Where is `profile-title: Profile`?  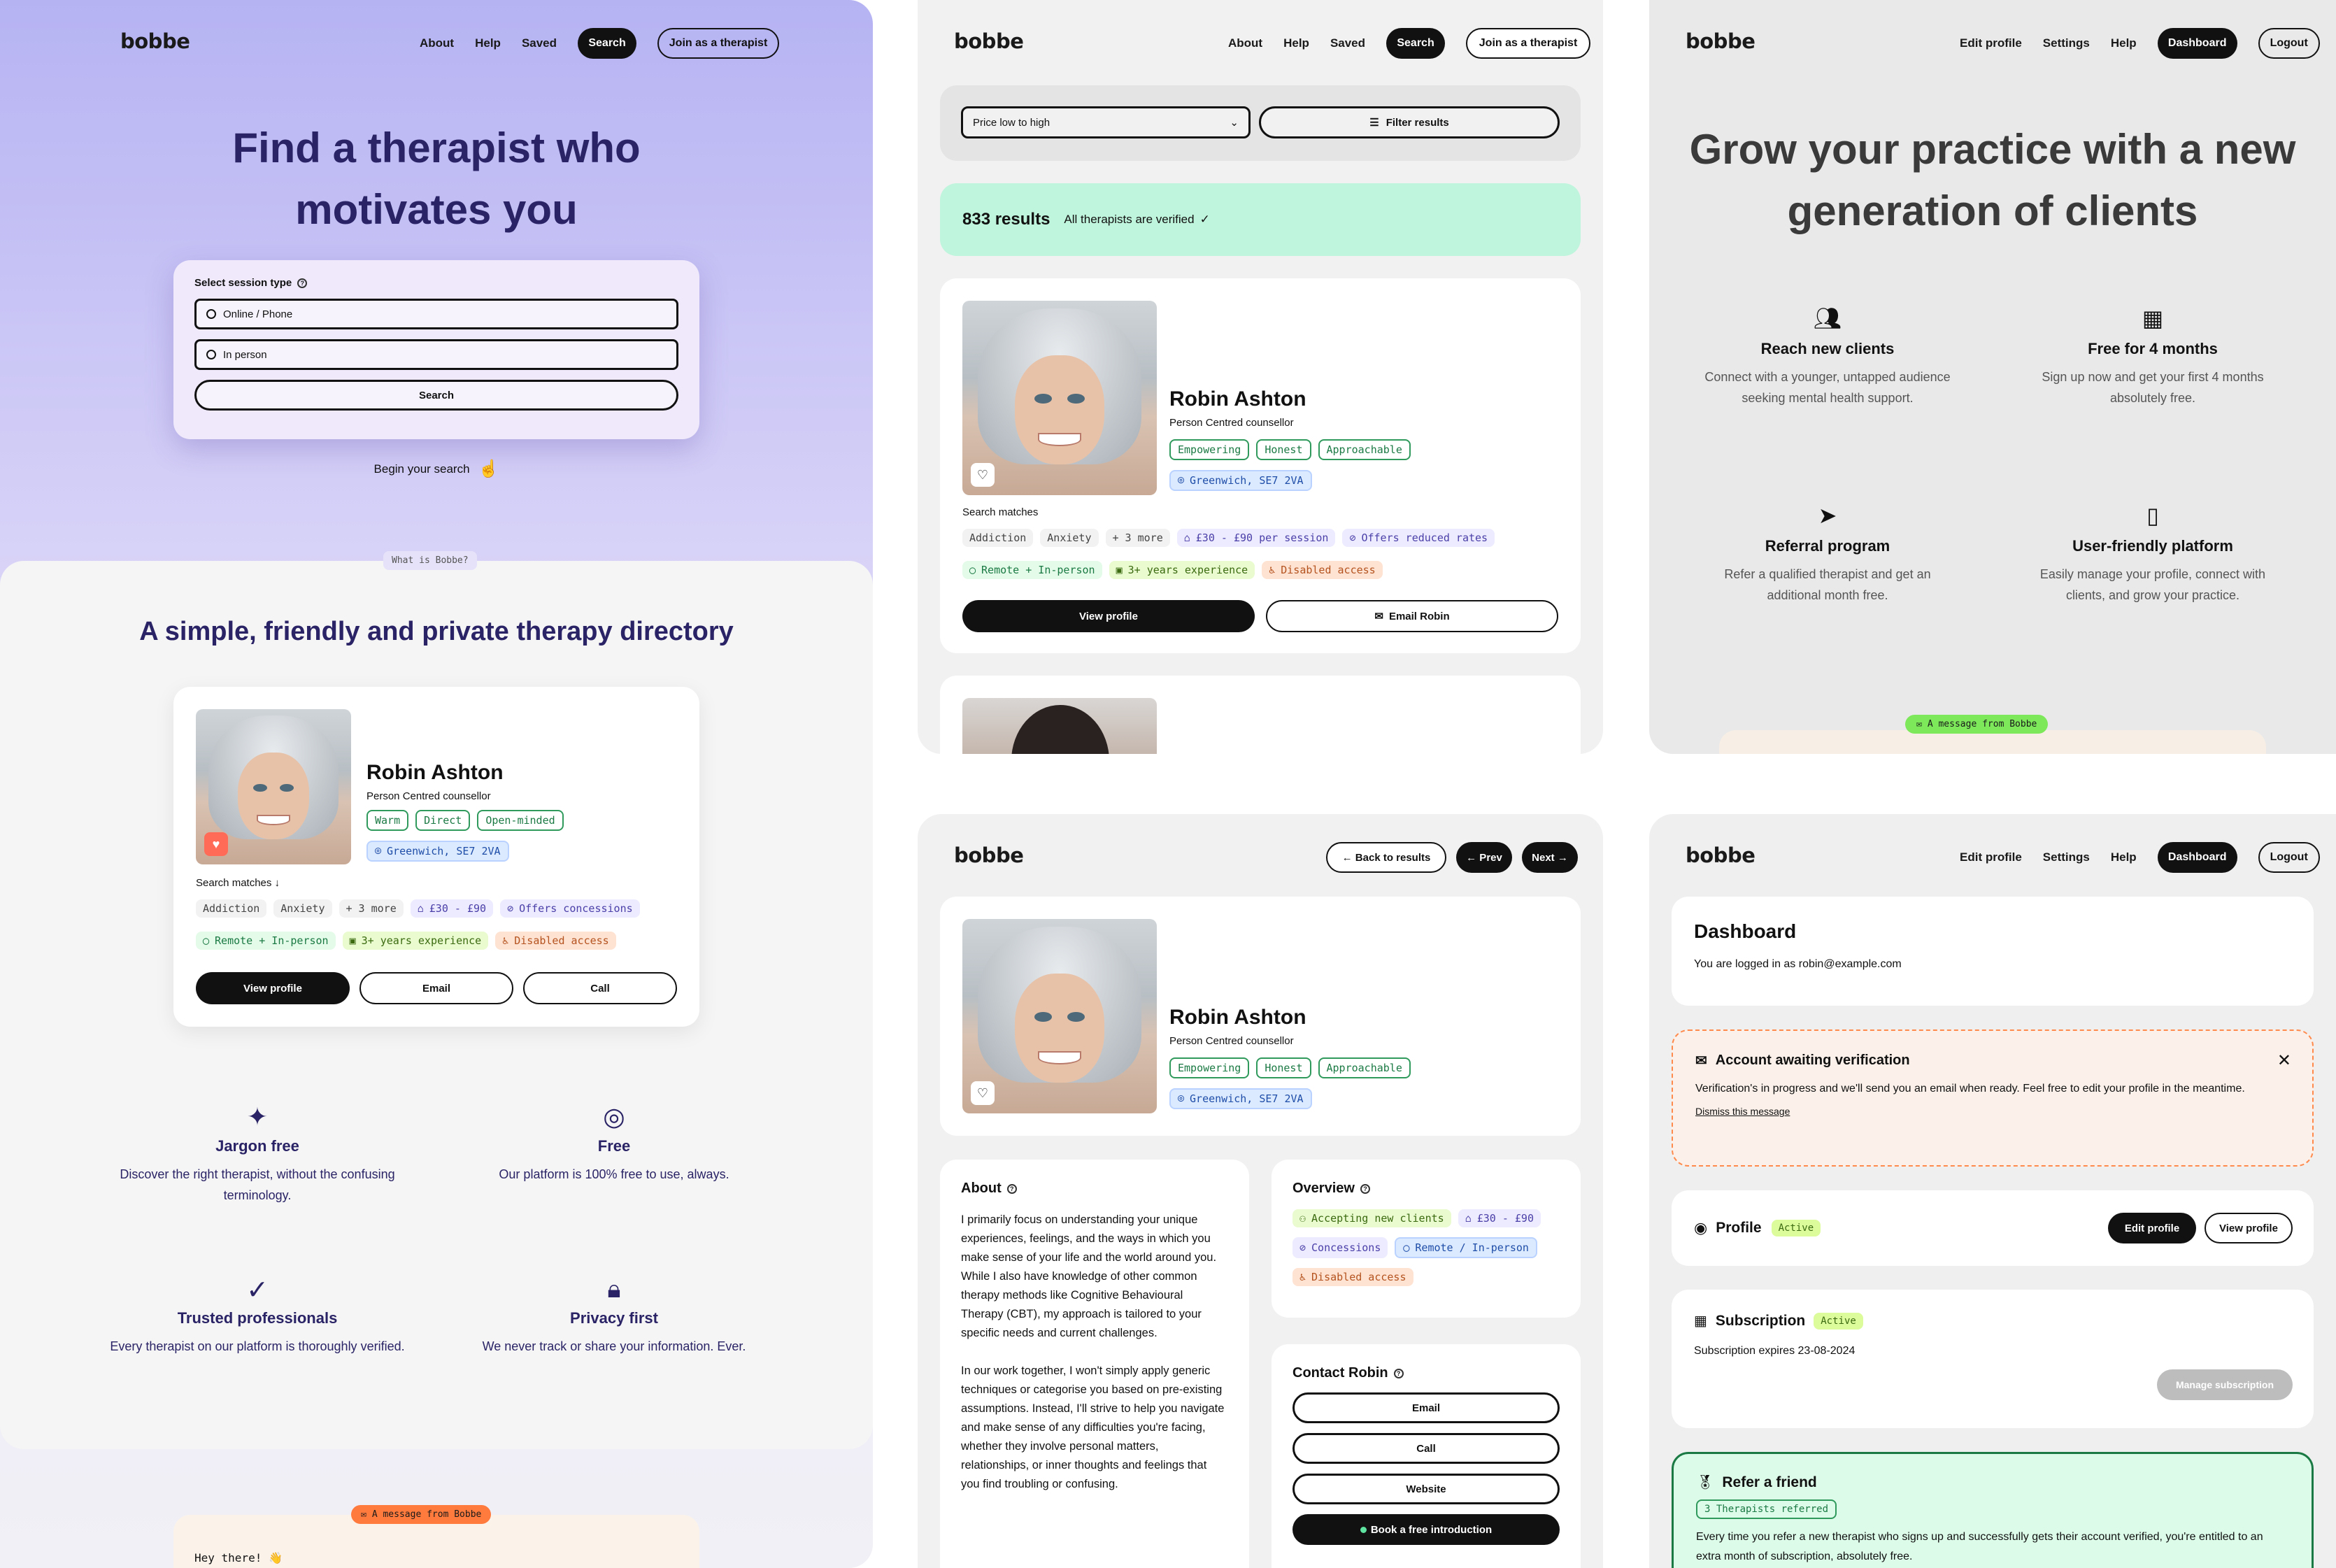 profile-title: Profile is located at coordinates (1739, 1228).